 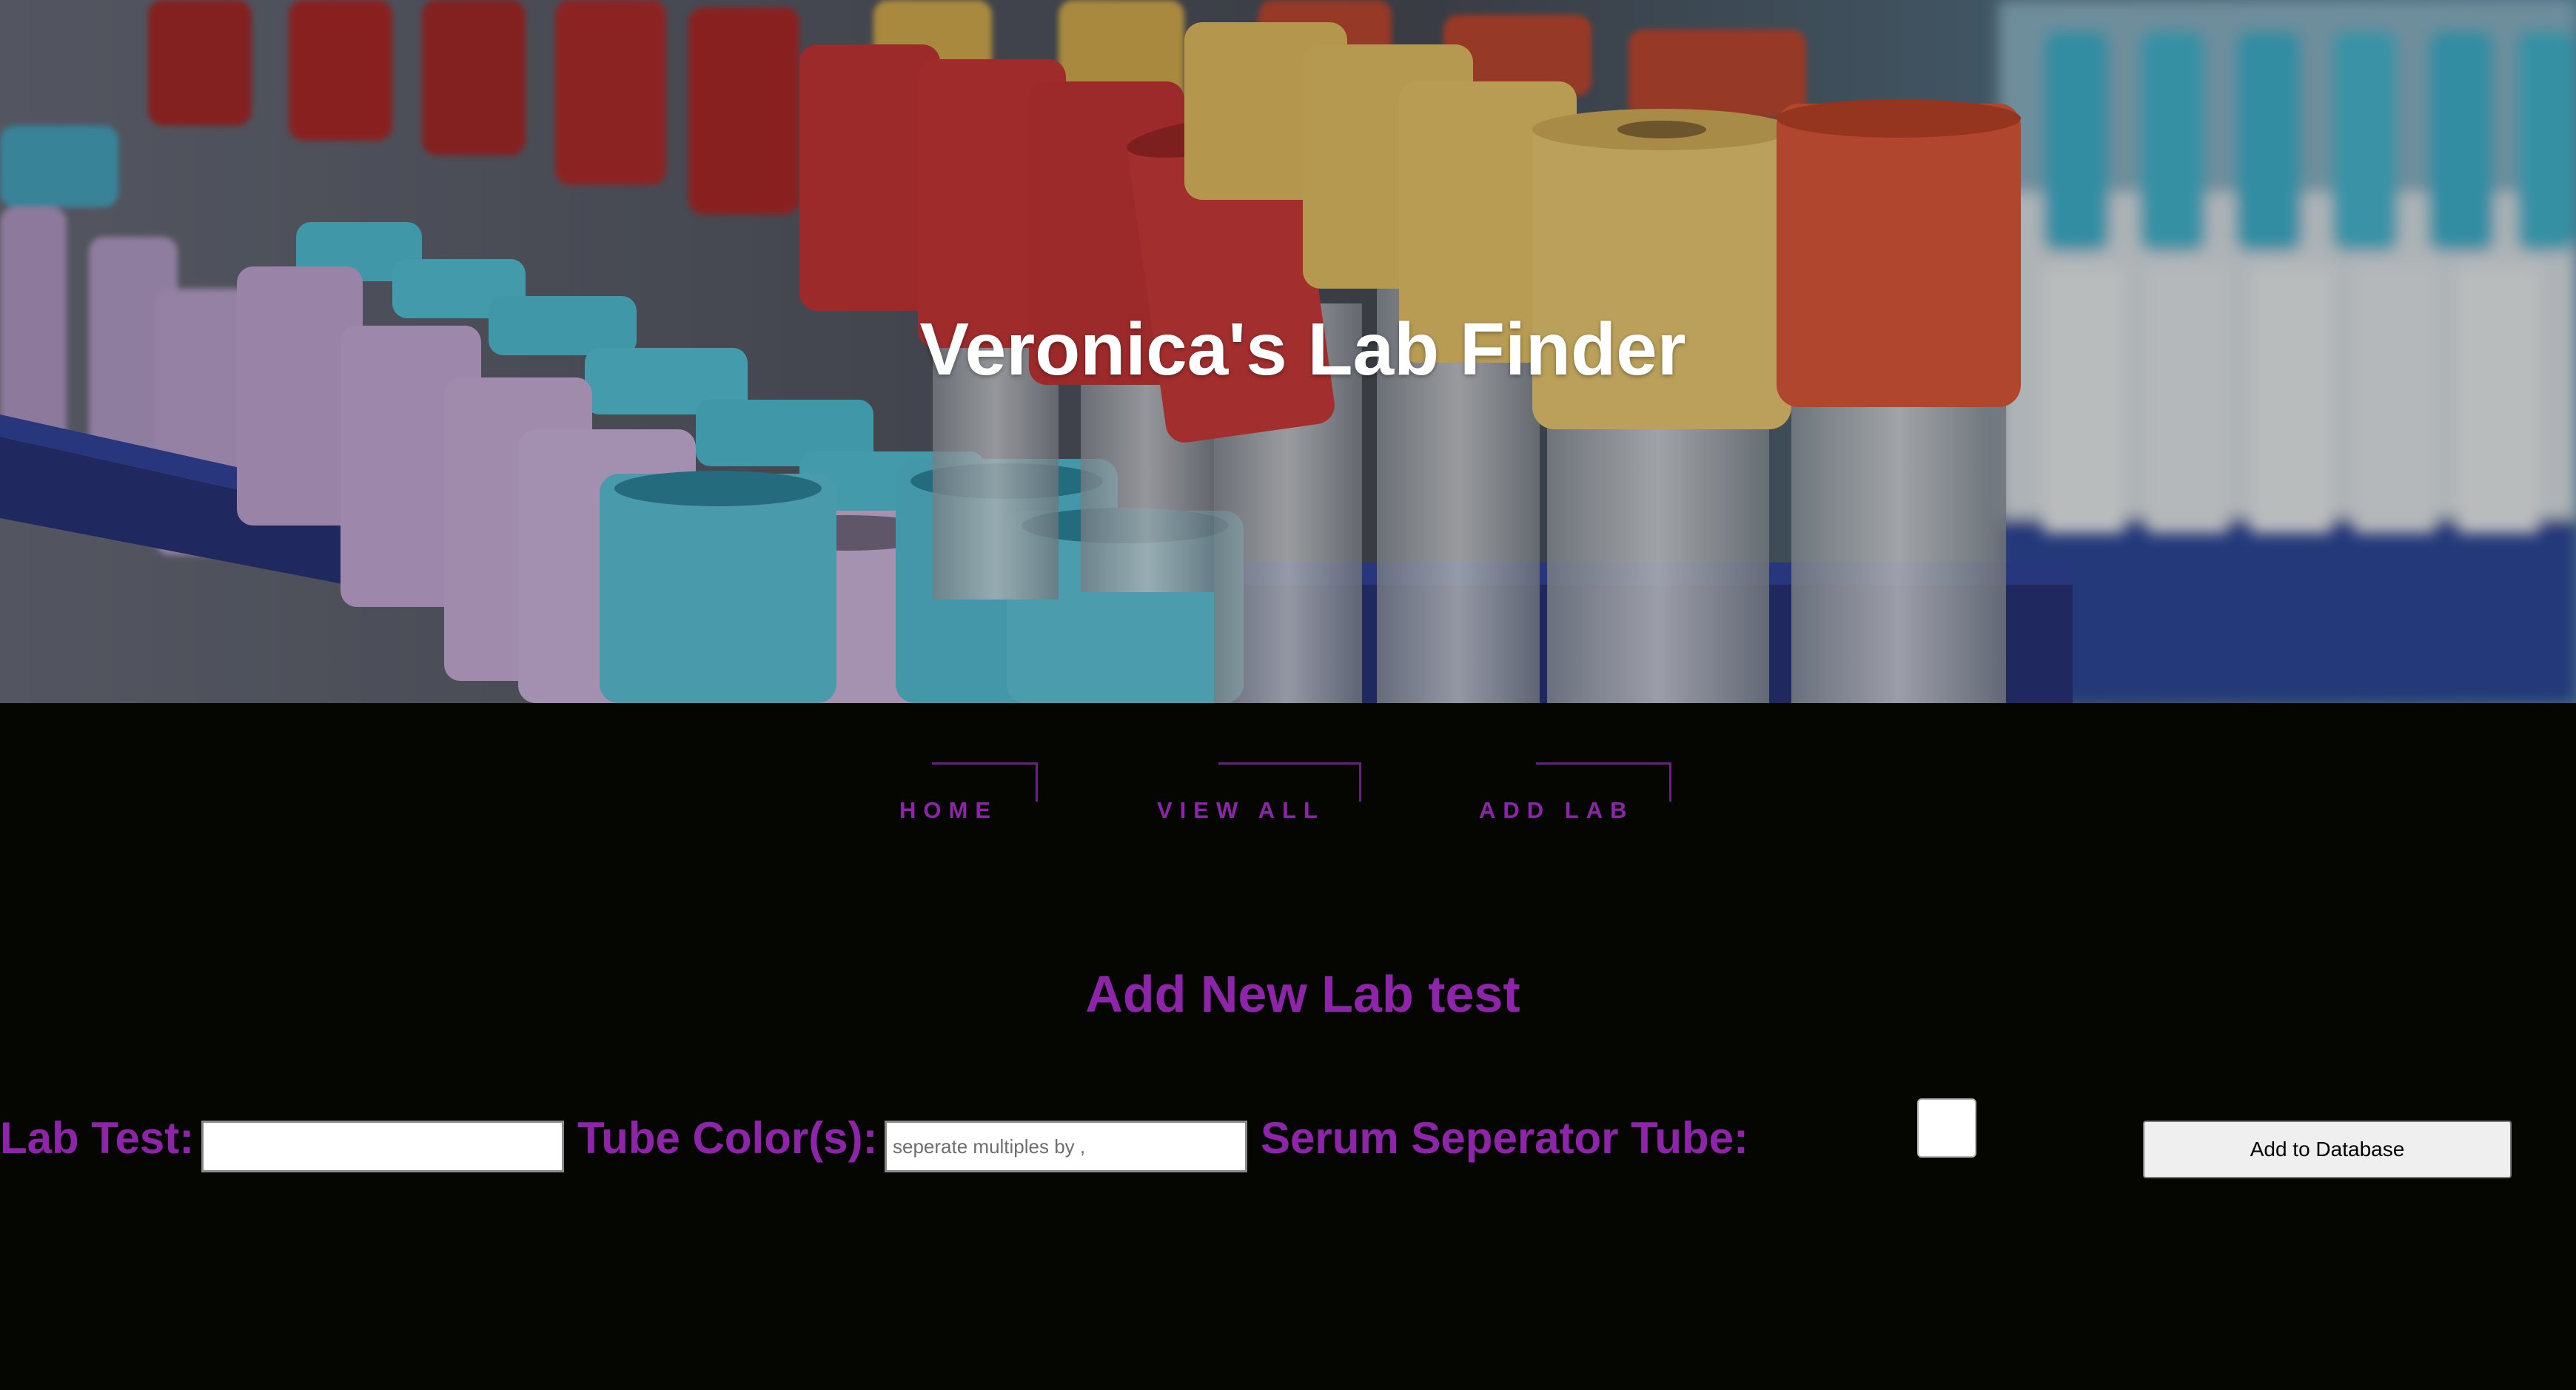 I want to click on nav-add-lab-link: ADD LAB, so click(x=1575, y=794).